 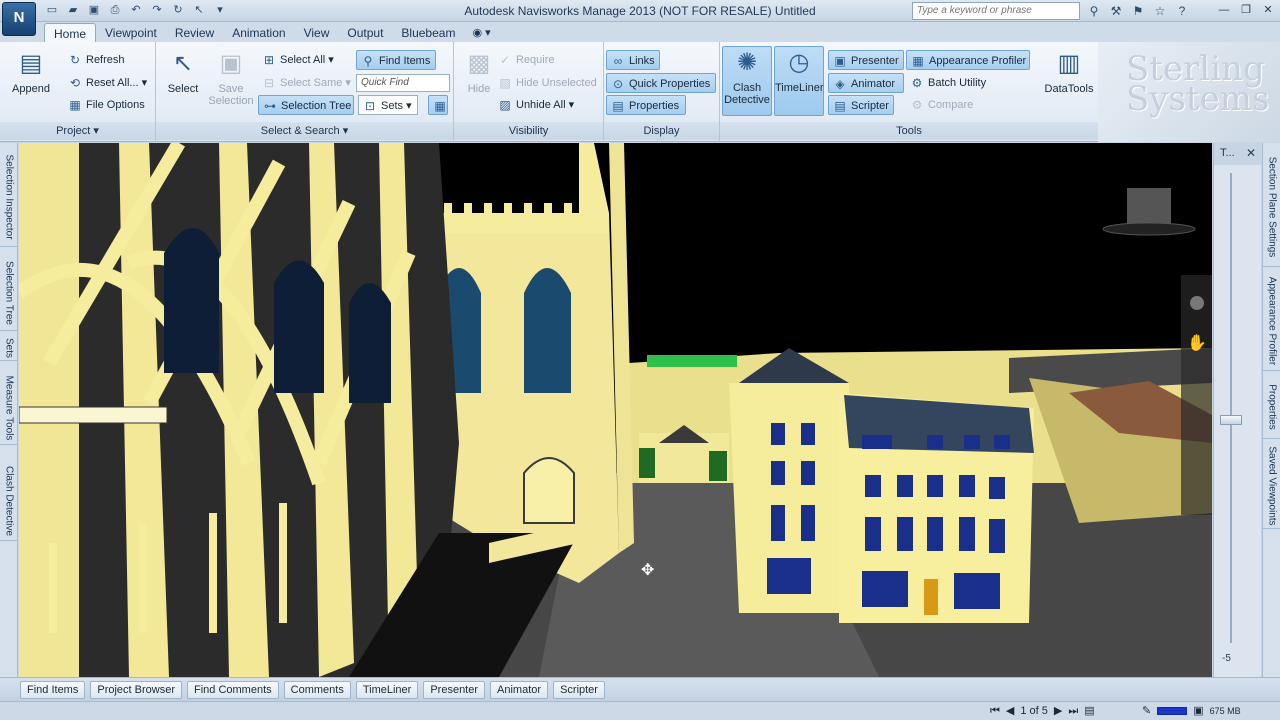 I want to click on quick-properties-button: ⊙ Quick Properties, so click(x=661, y=83).